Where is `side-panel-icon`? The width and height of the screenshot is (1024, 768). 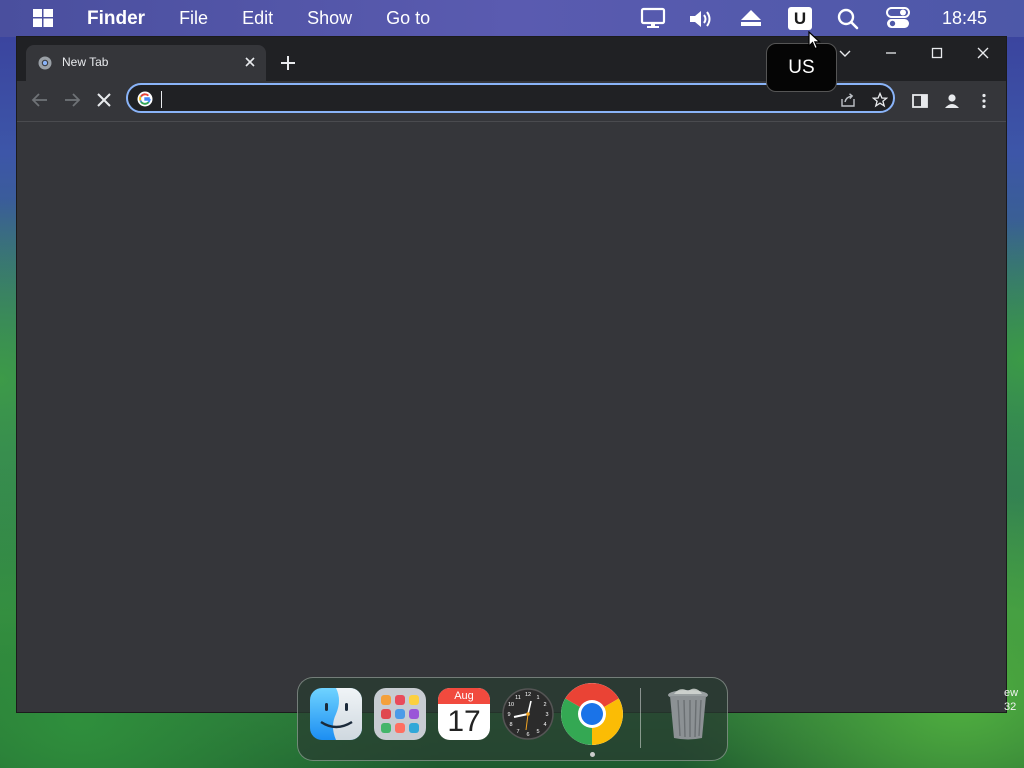
side-panel-icon is located at coordinates (920, 101).